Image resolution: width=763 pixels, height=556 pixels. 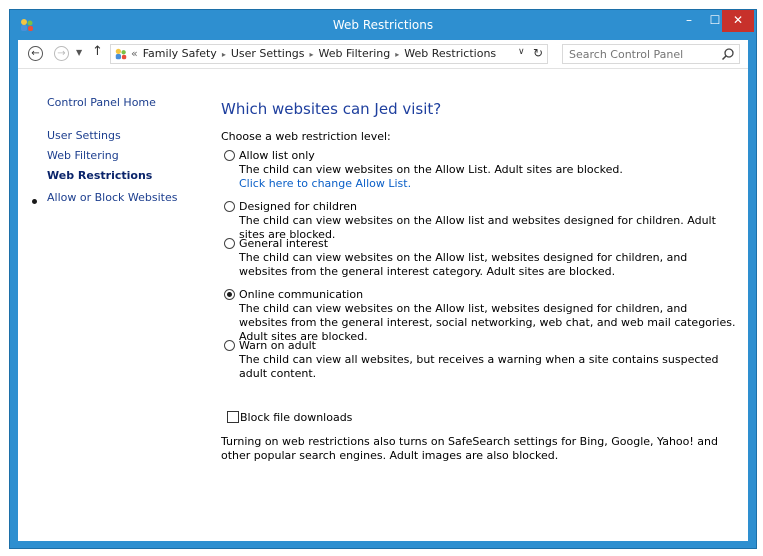 What do you see at coordinates (101, 102) in the screenshot?
I see `sidebar-item-control-panel-home: Control Panel Home` at bounding box center [101, 102].